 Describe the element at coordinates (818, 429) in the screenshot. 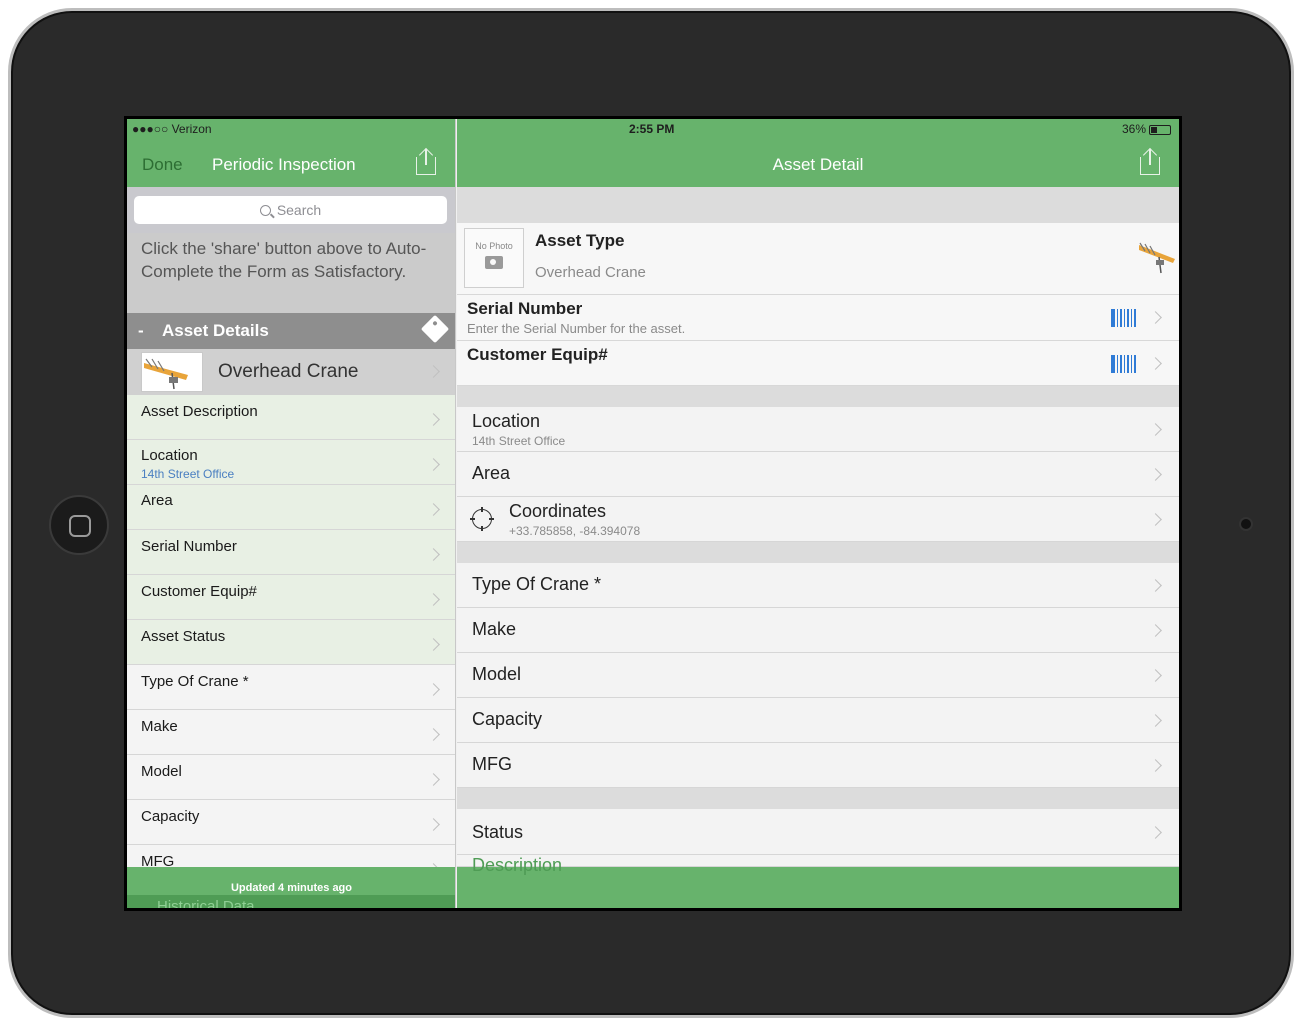

I see `location-row: Location 14th Street Office` at that location.